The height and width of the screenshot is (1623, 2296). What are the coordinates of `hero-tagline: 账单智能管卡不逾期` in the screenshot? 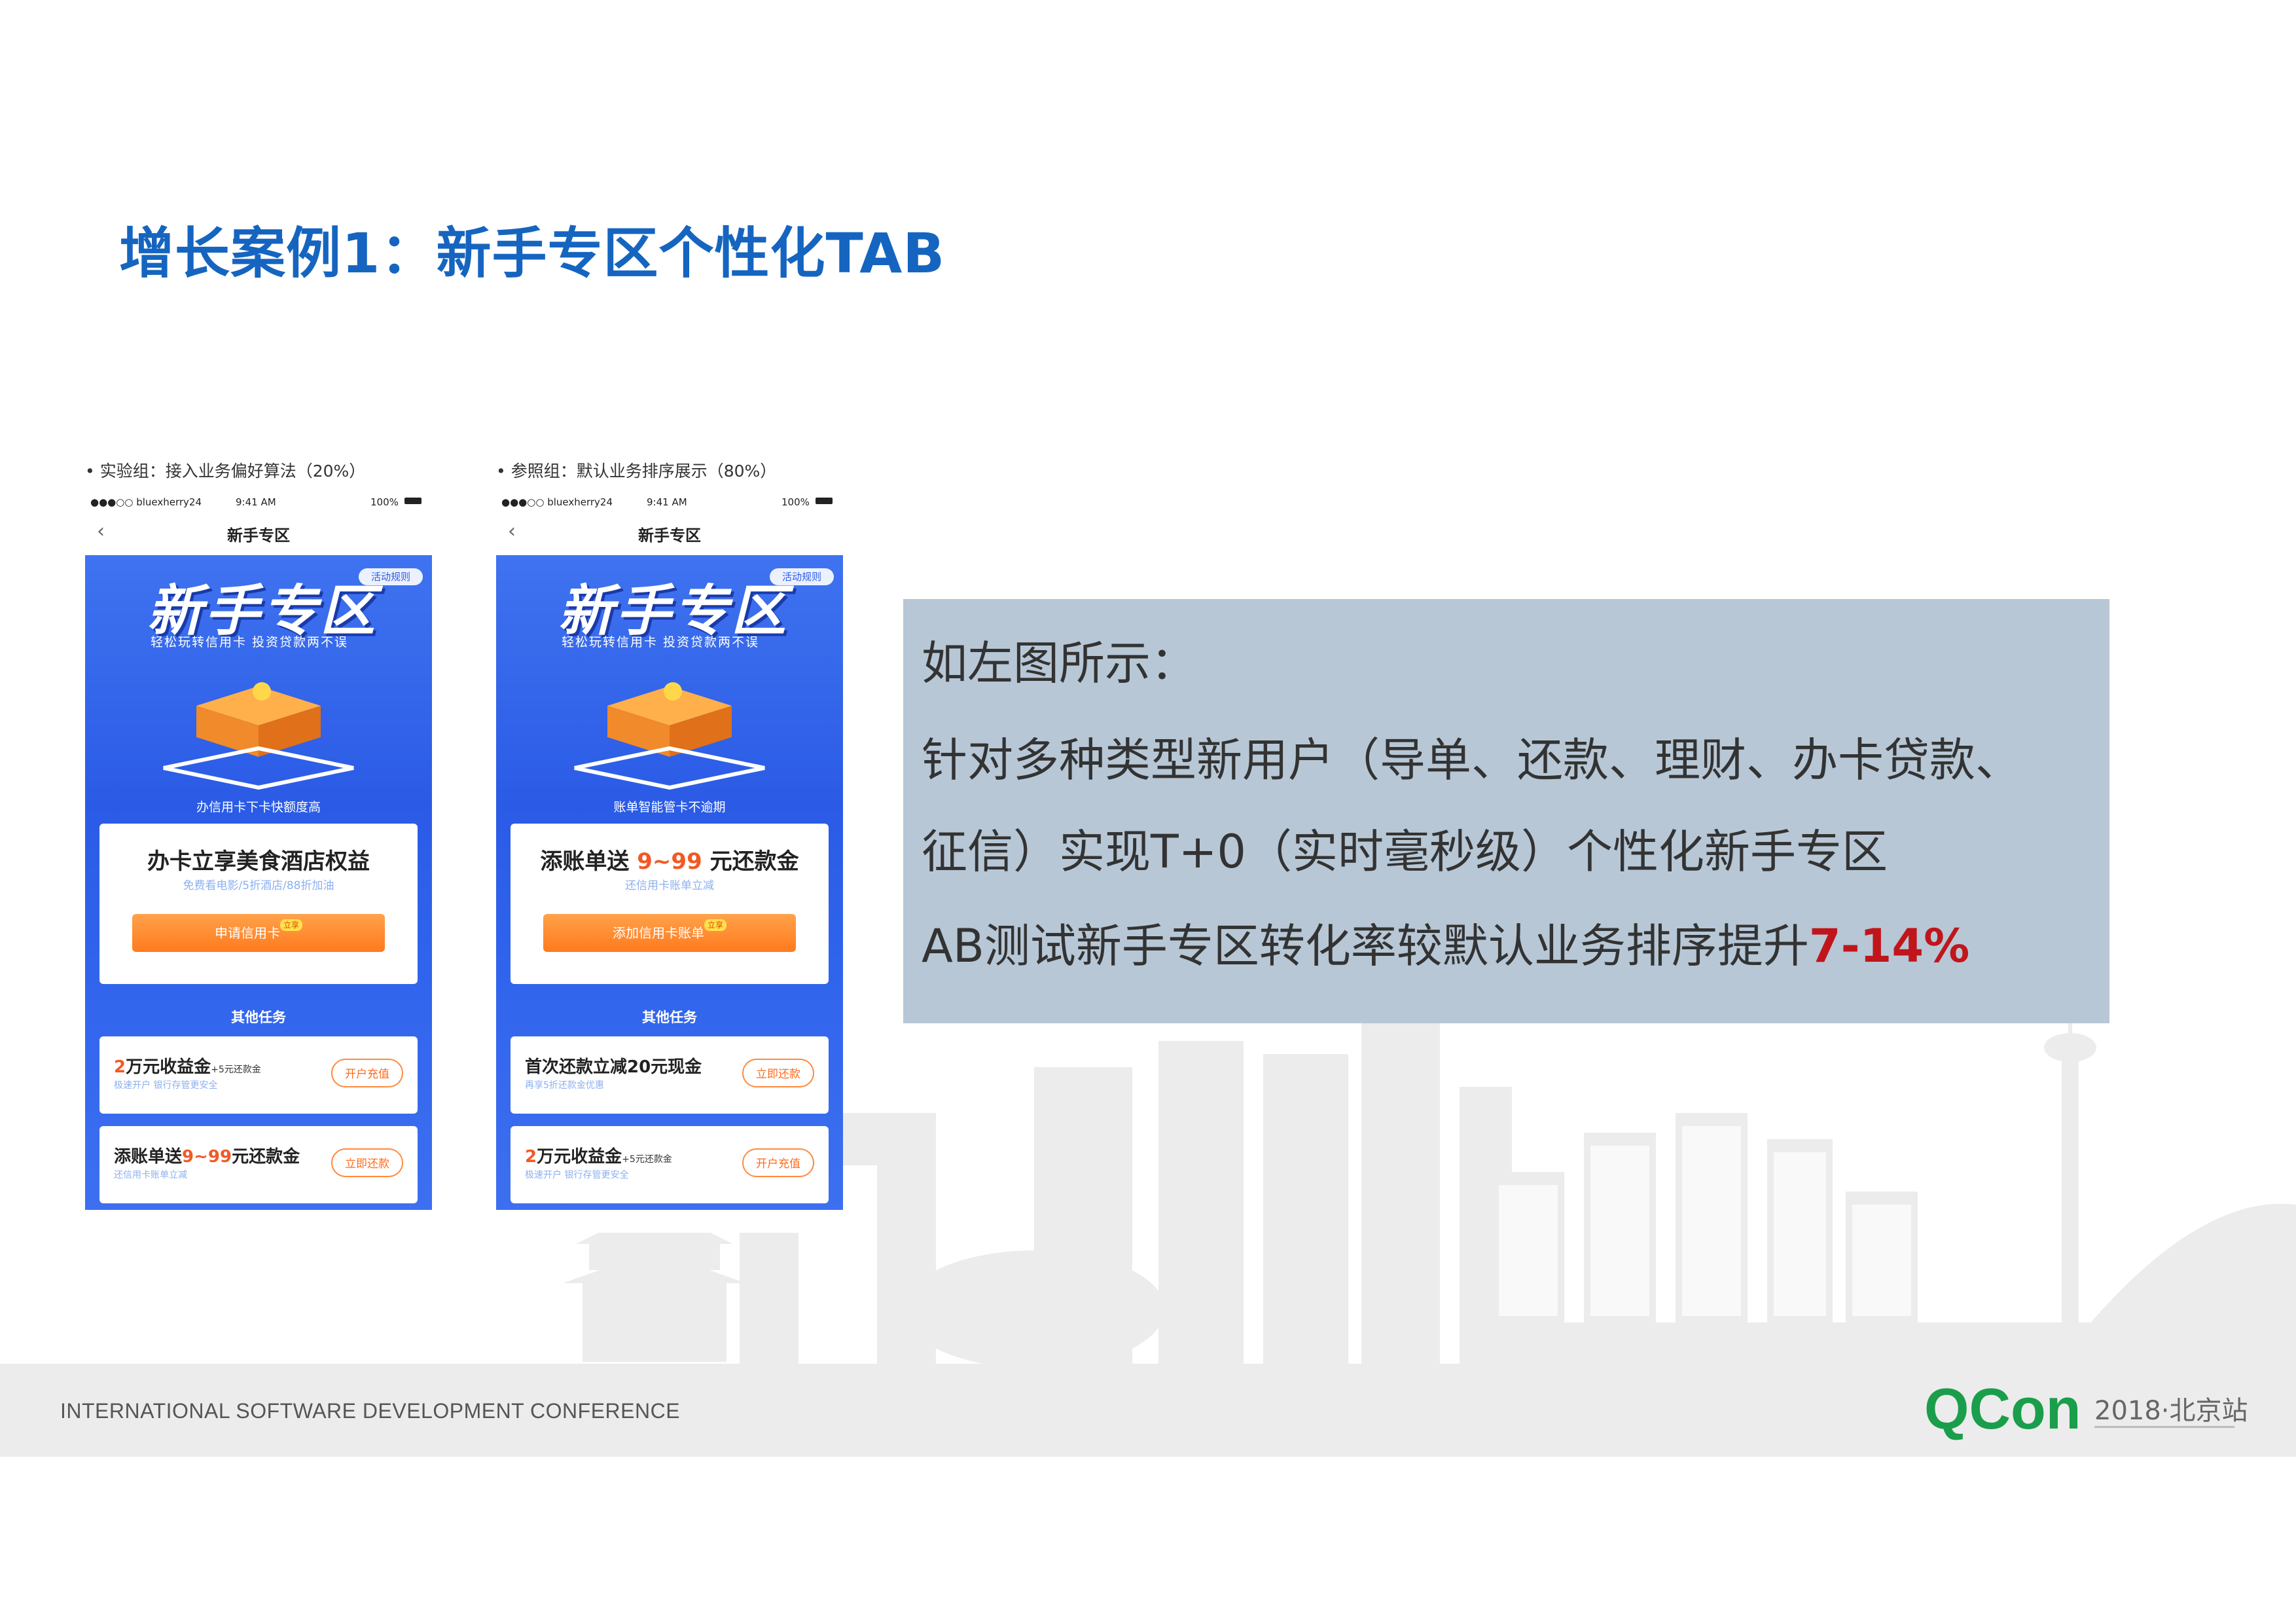 It's located at (669, 807).